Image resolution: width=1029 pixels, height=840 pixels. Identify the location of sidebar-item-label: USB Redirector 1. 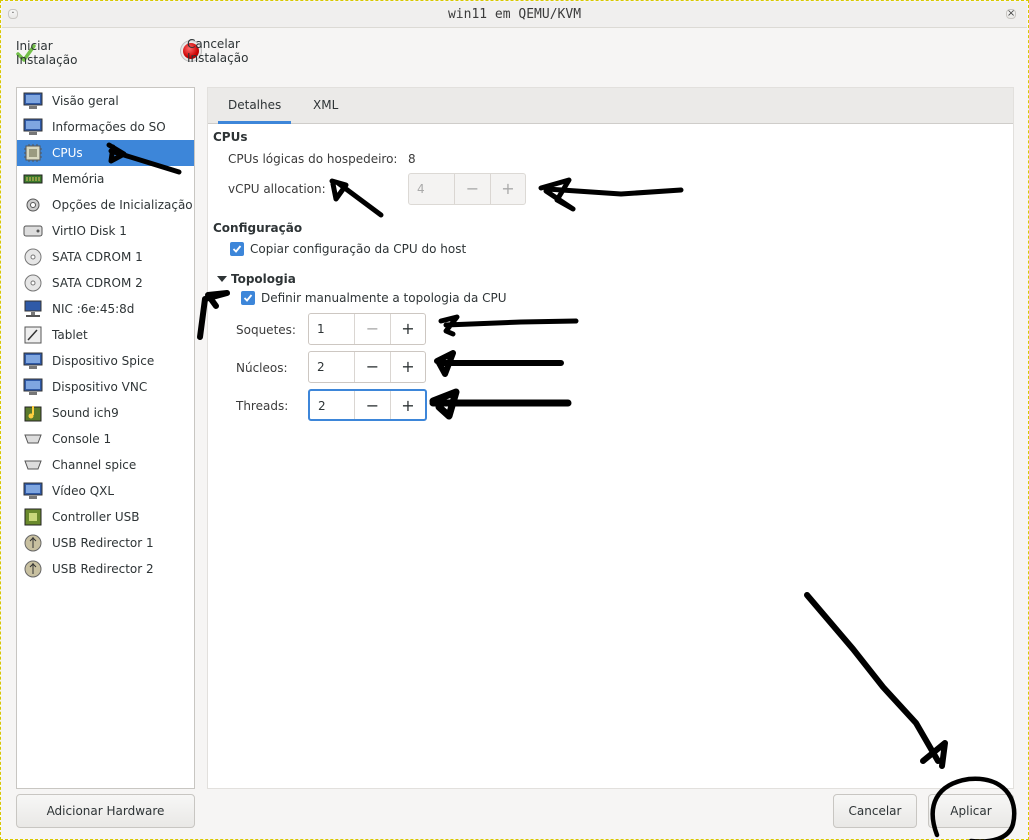
(103, 543).